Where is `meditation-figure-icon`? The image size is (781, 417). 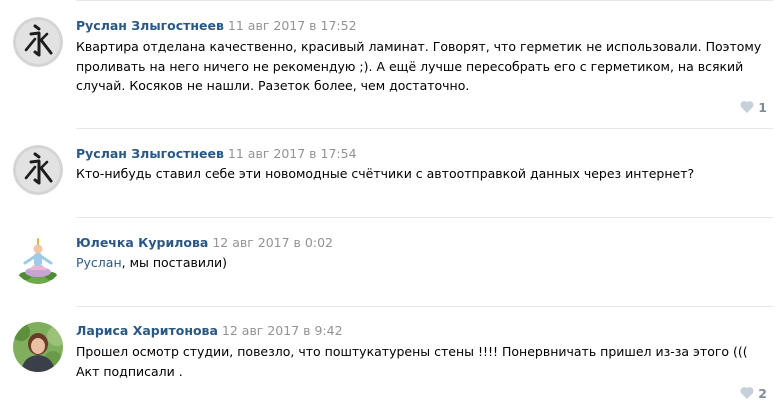
meditation-figure-icon is located at coordinates (38, 259).